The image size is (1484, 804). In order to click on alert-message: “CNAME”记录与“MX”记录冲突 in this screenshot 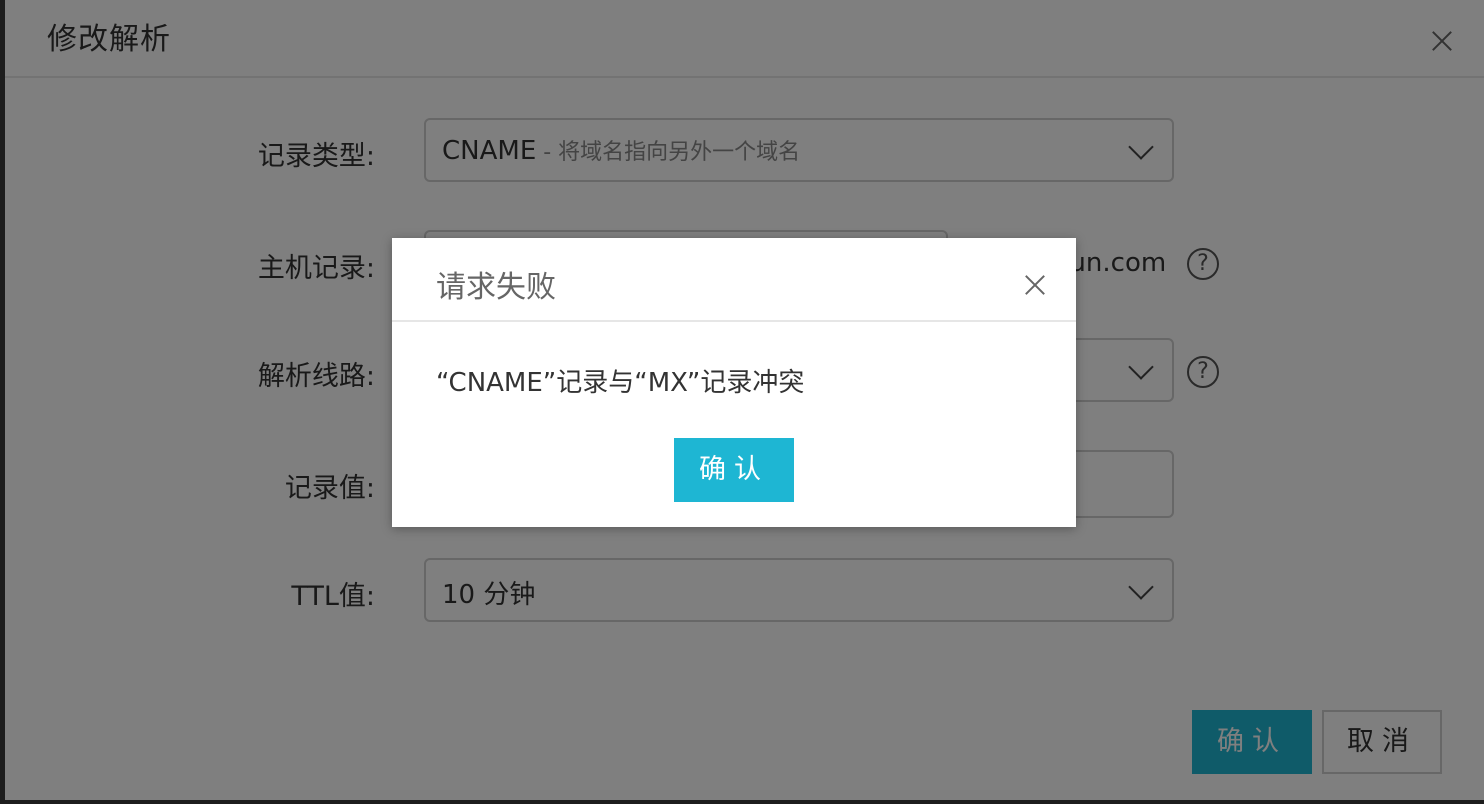, I will do `click(620, 383)`.